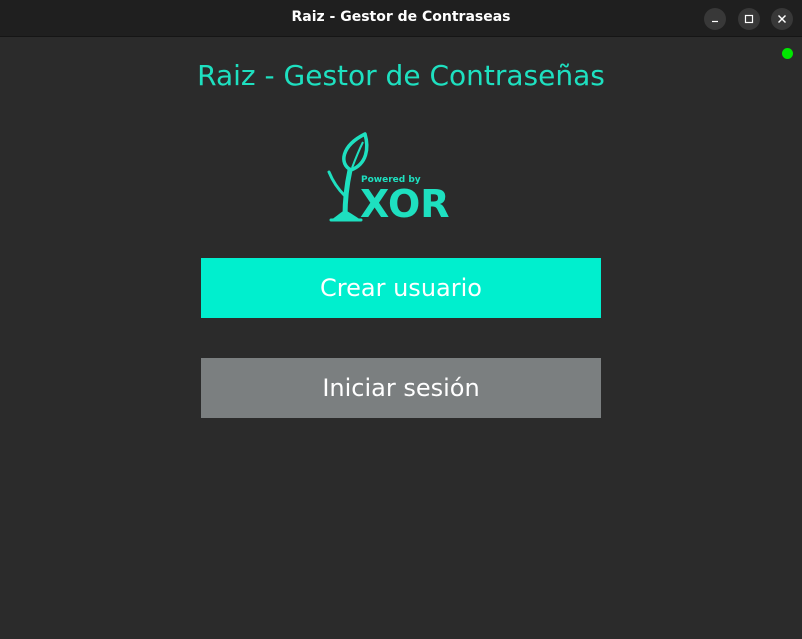 The height and width of the screenshot is (639, 802). Describe the element at coordinates (787, 53) in the screenshot. I see `status-indicator` at that location.